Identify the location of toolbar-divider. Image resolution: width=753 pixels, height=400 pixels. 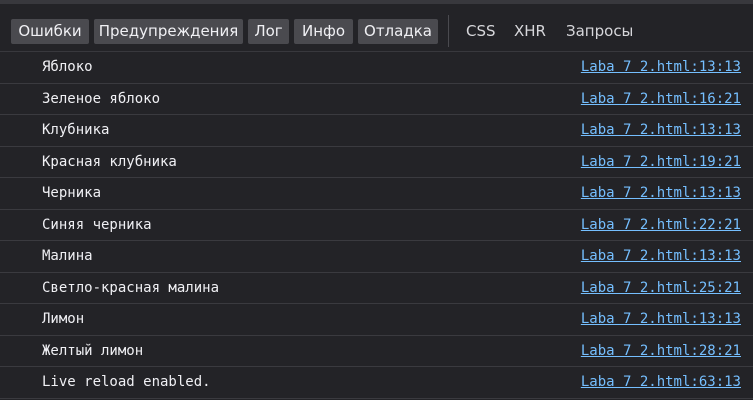
(448, 31).